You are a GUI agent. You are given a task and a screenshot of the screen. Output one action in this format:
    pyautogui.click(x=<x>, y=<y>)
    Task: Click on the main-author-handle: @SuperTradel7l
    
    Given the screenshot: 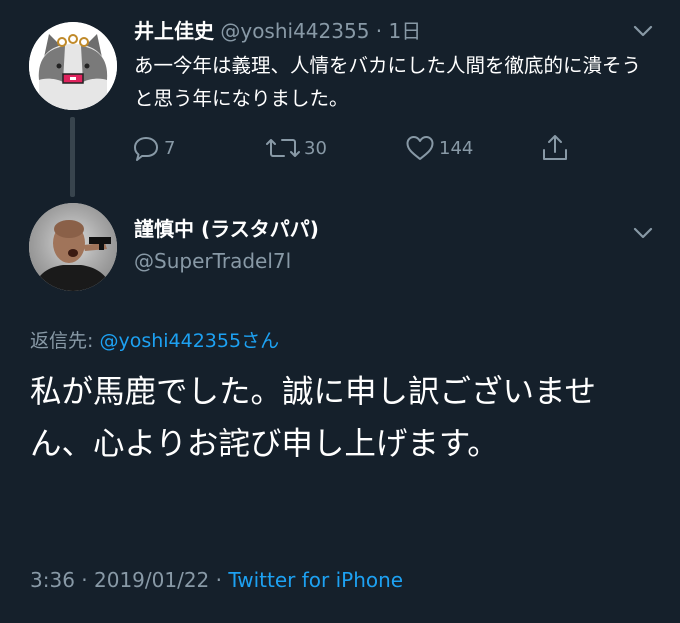 What is the action you would take?
    pyautogui.click(x=212, y=261)
    